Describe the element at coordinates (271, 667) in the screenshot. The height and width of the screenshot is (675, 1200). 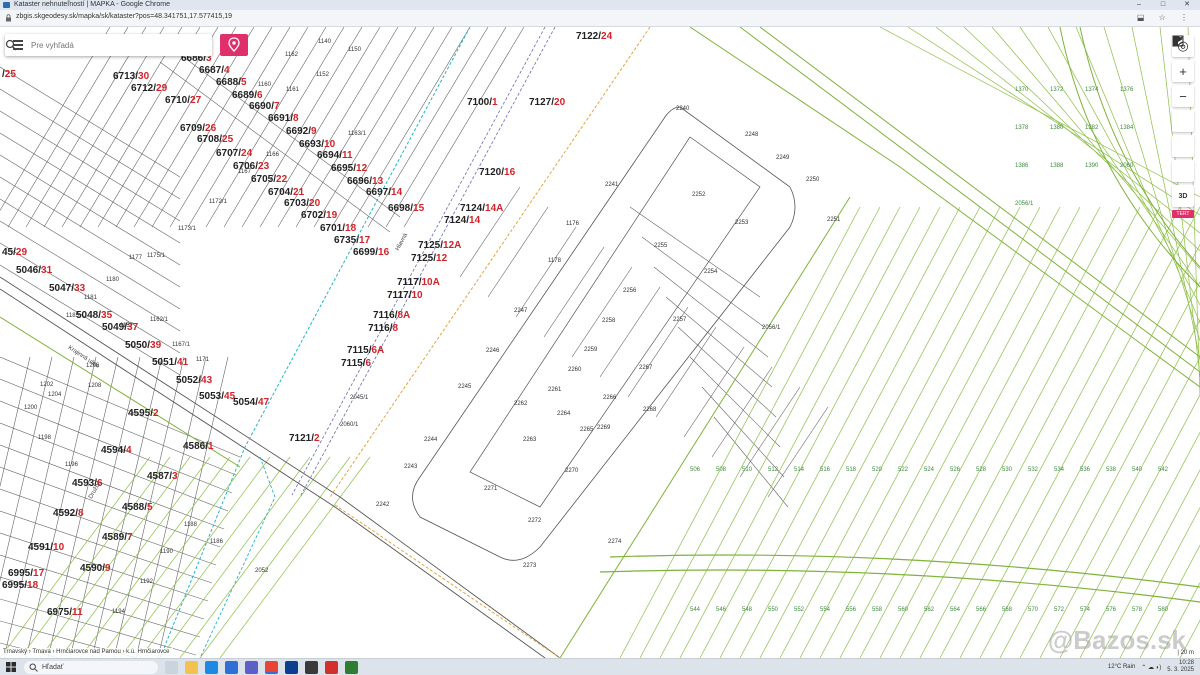
I see `chrome-icon` at that location.